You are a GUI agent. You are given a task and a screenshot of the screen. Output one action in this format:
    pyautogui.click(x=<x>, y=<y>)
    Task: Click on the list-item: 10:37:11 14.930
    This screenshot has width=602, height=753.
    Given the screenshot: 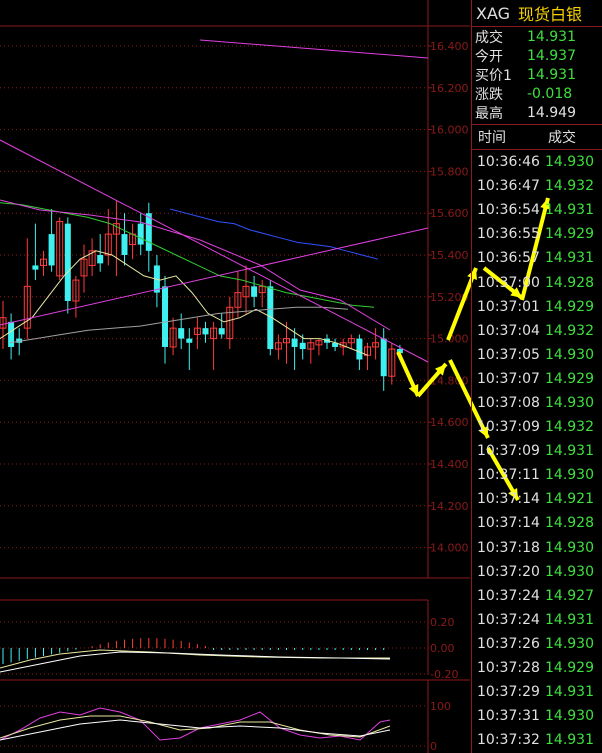 What is the action you would take?
    pyautogui.click(x=537, y=475)
    